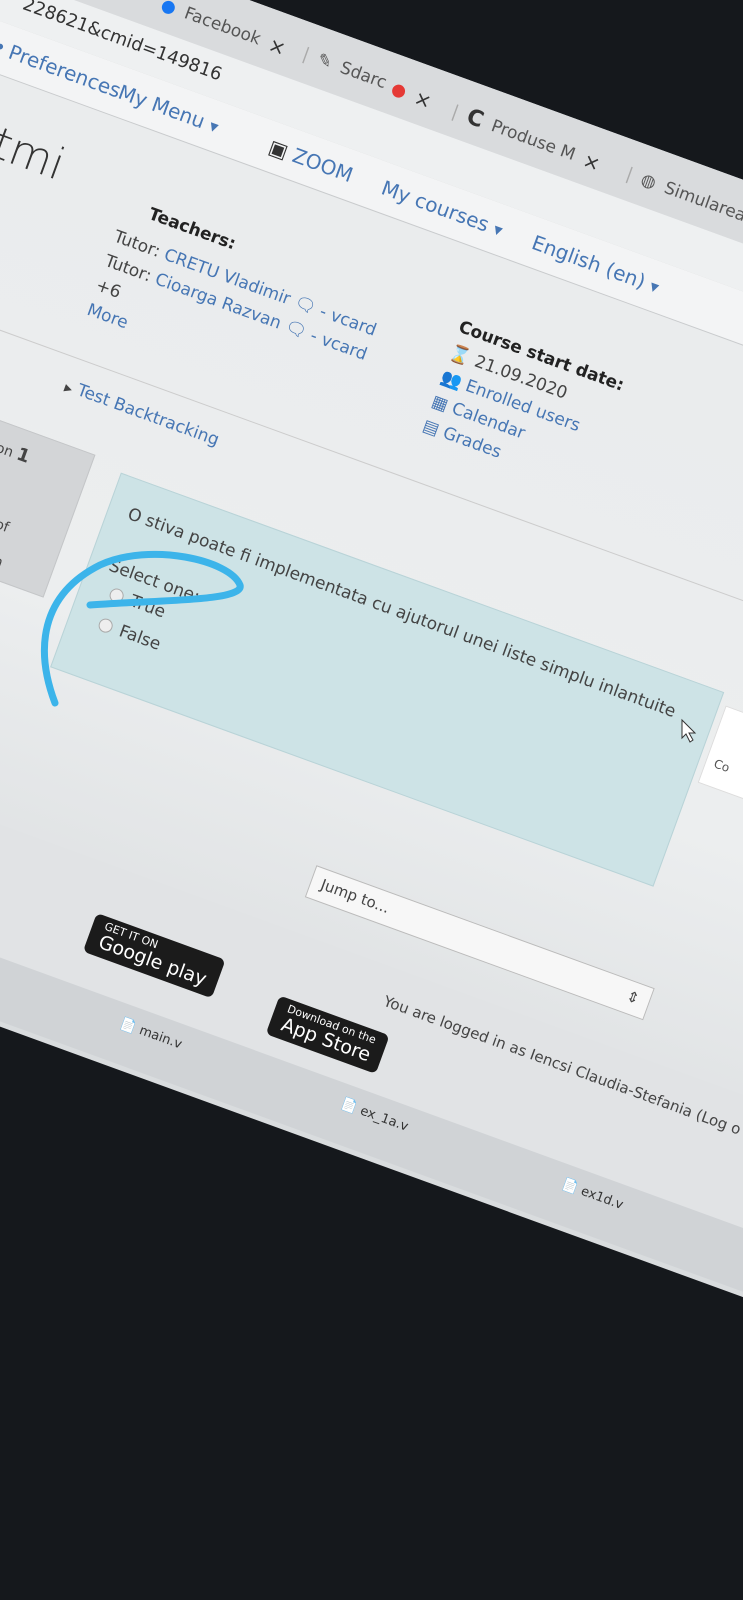 This screenshot has width=743, height=1600. What do you see at coordinates (689, 730) in the screenshot?
I see `mouse-cursor-icon` at bounding box center [689, 730].